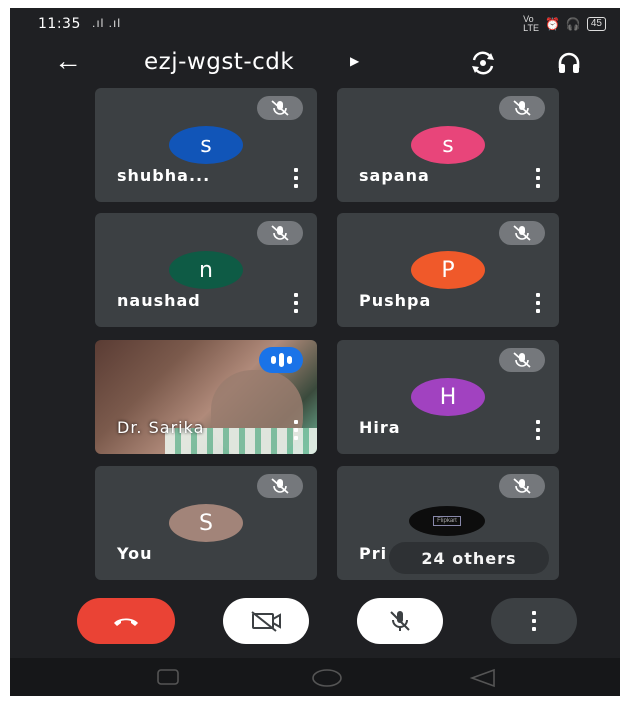 The height and width of the screenshot is (702, 631). I want to click on self-tile: S You, so click(206, 523).